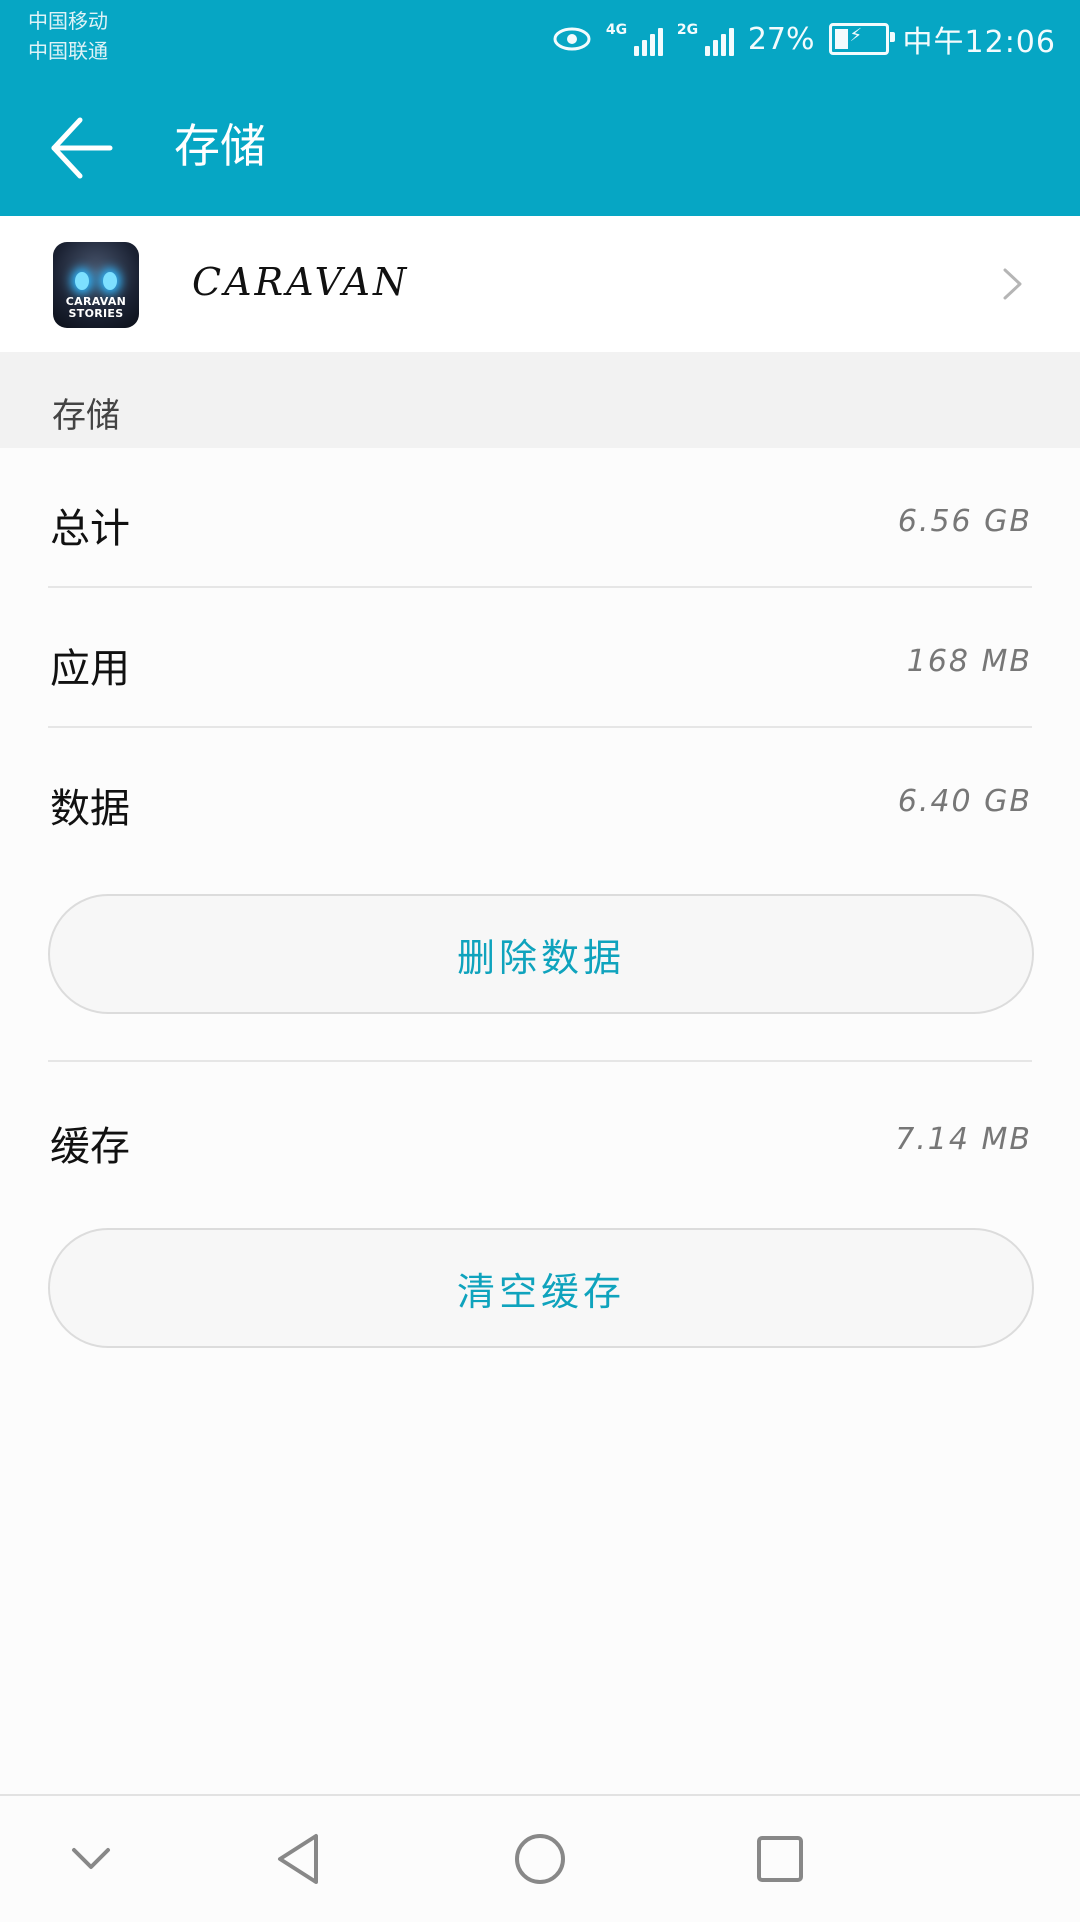  What do you see at coordinates (91, 1859) in the screenshot?
I see `chevron-down-icon` at bounding box center [91, 1859].